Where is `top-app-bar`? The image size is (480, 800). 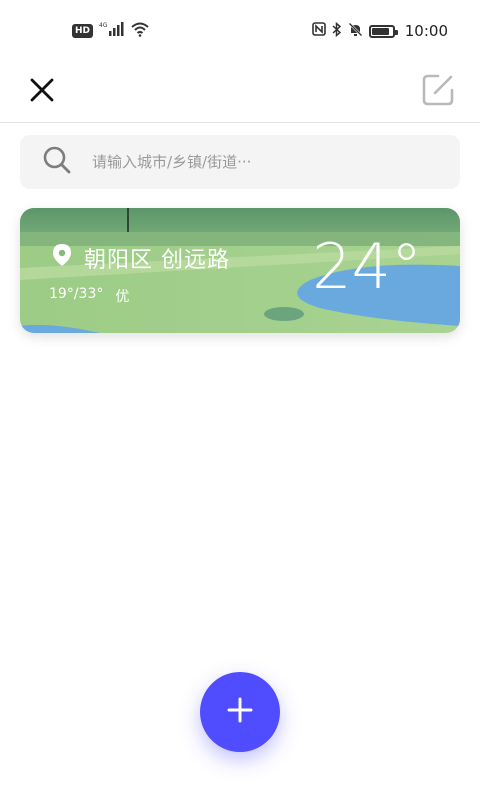 top-app-bar is located at coordinates (240, 92).